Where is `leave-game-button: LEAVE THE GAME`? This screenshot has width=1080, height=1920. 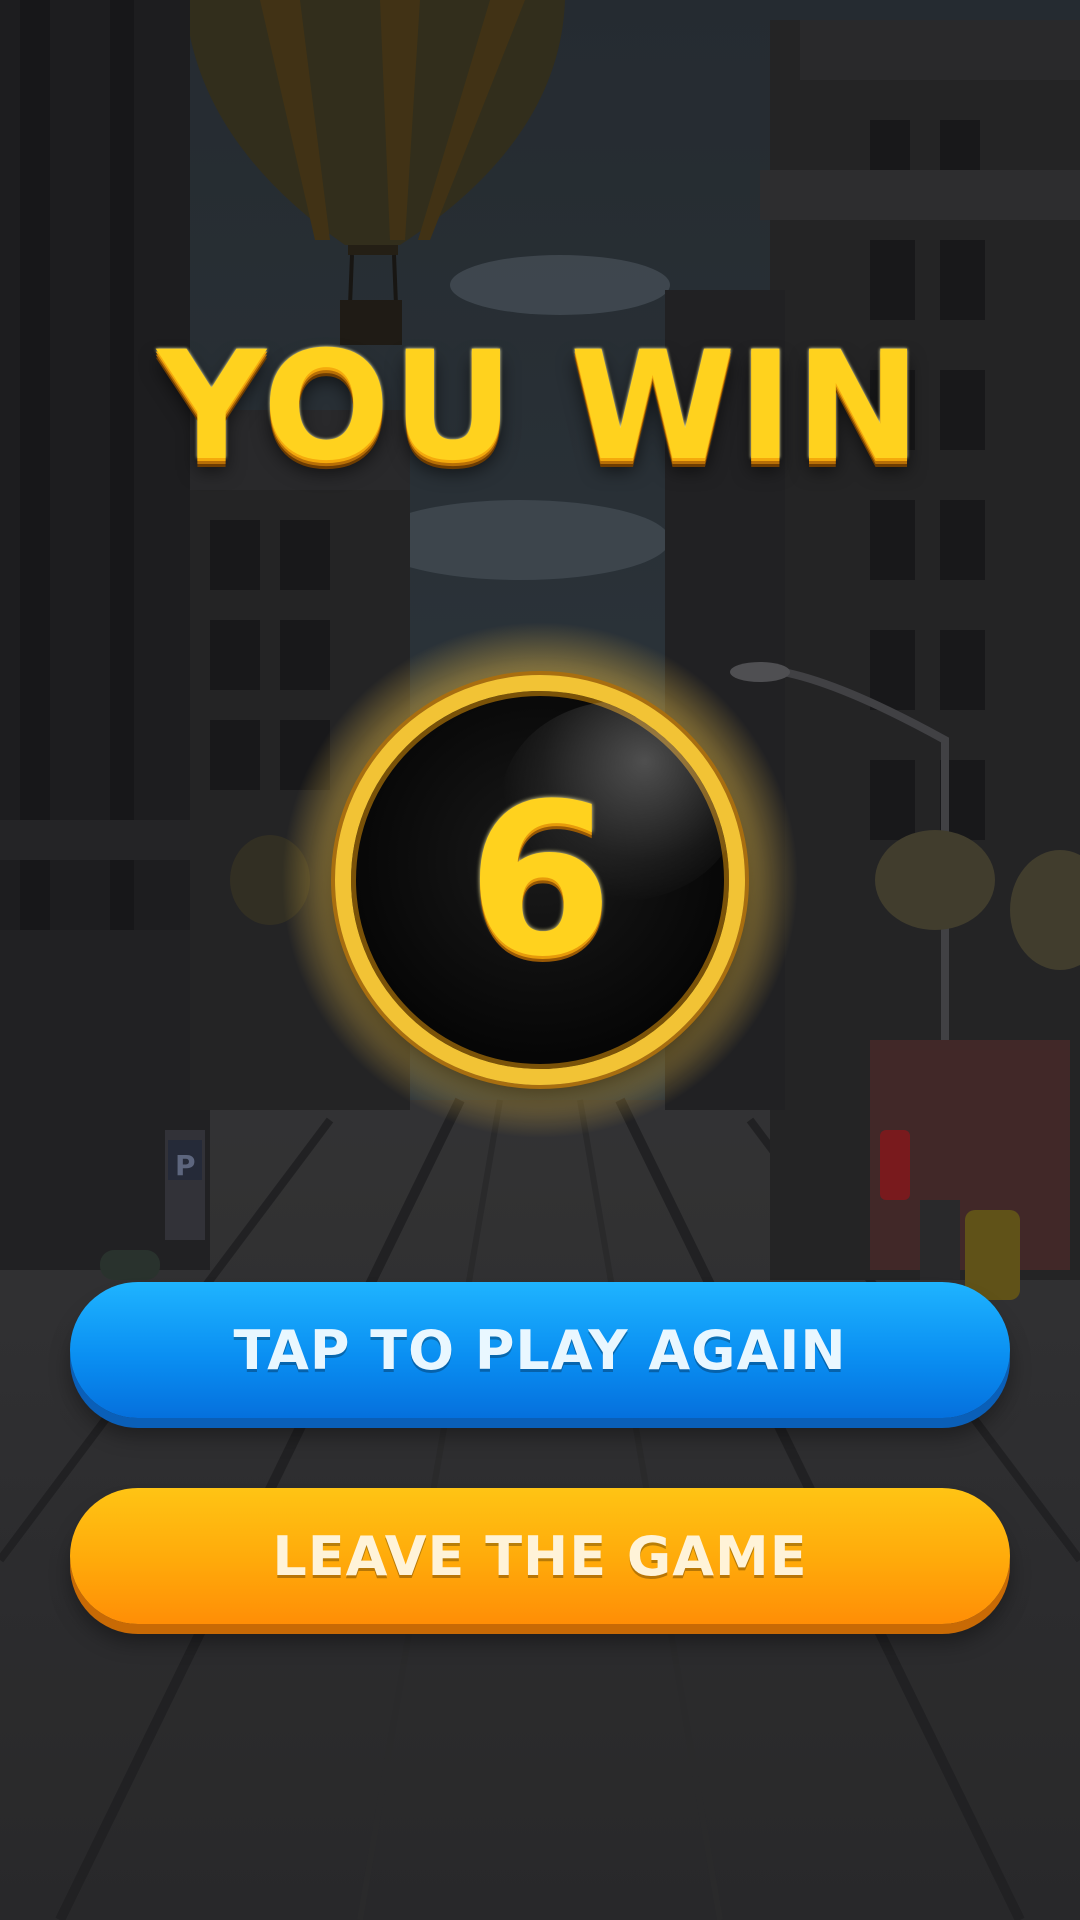
leave-game-button: LEAVE THE GAME is located at coordinates (540, 1556).